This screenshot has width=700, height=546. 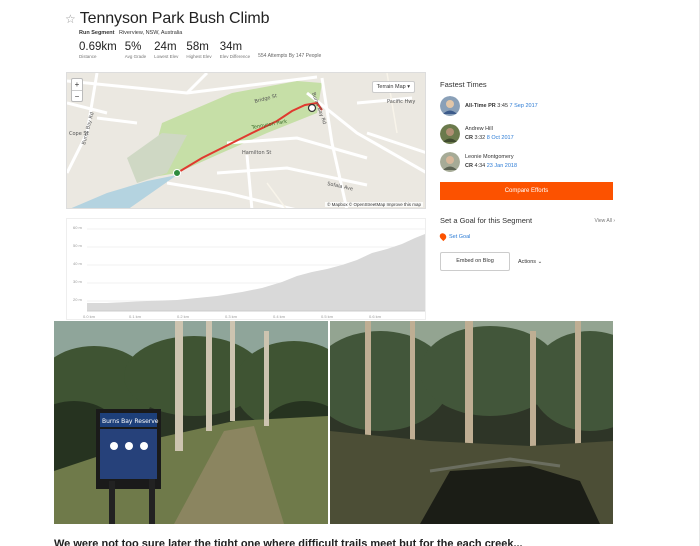 I want to click on y-tick: 60 m, so click(x=77, y=227).